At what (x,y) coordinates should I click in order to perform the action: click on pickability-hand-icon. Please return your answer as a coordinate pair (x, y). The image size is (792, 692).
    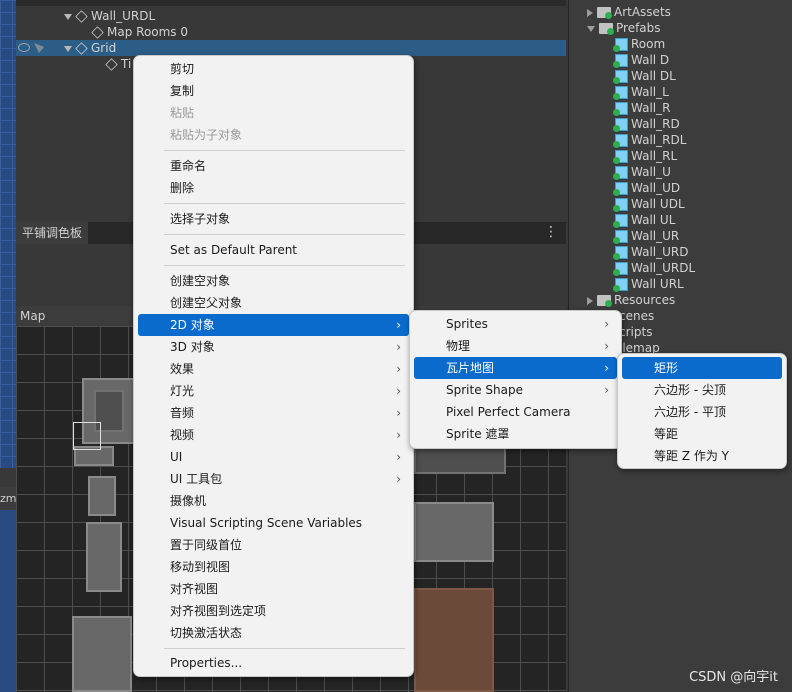
    Looking at the image, I should click on (39, 48).